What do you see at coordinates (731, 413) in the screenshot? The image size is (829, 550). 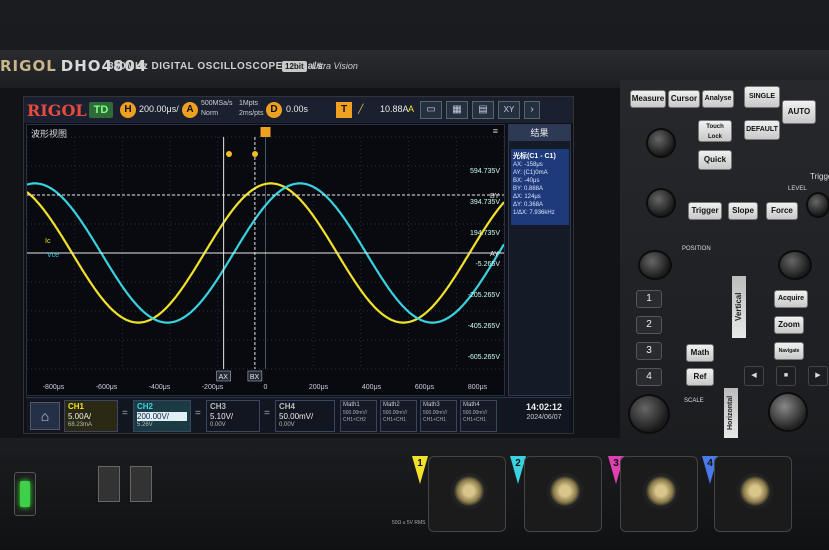 I see `horizontal-tab: Horizontal` at bounding box center [731, 413].